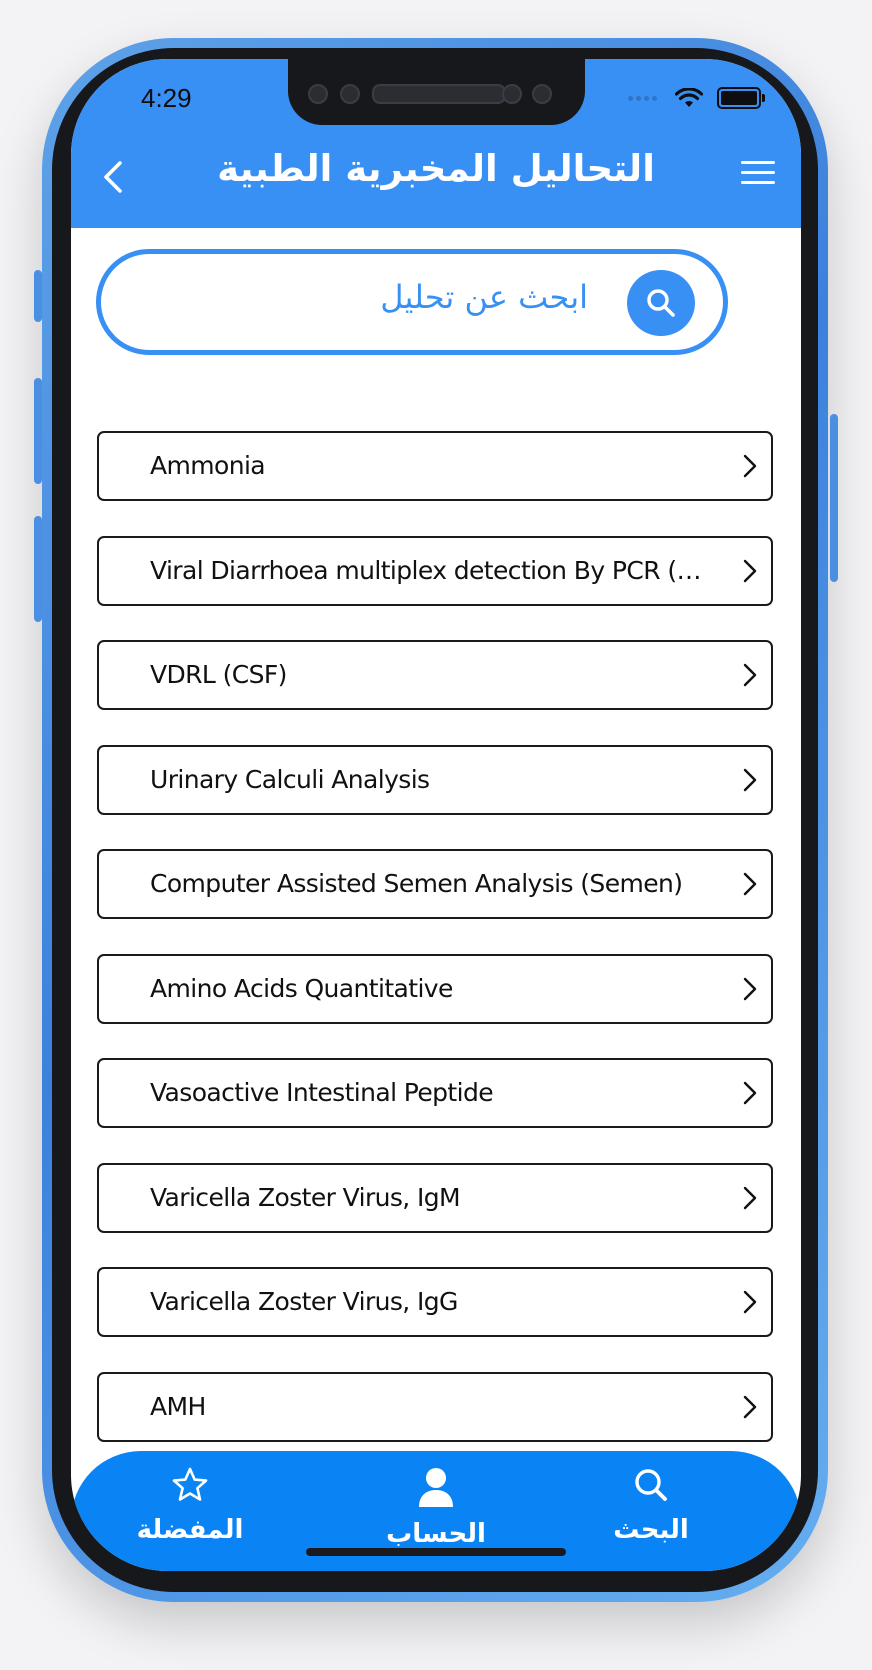 The height and width of the screenshot is (1670, 872). Describe the element at coordinates (38, 296) in the screenshot. I see `mute-switch` at that location.